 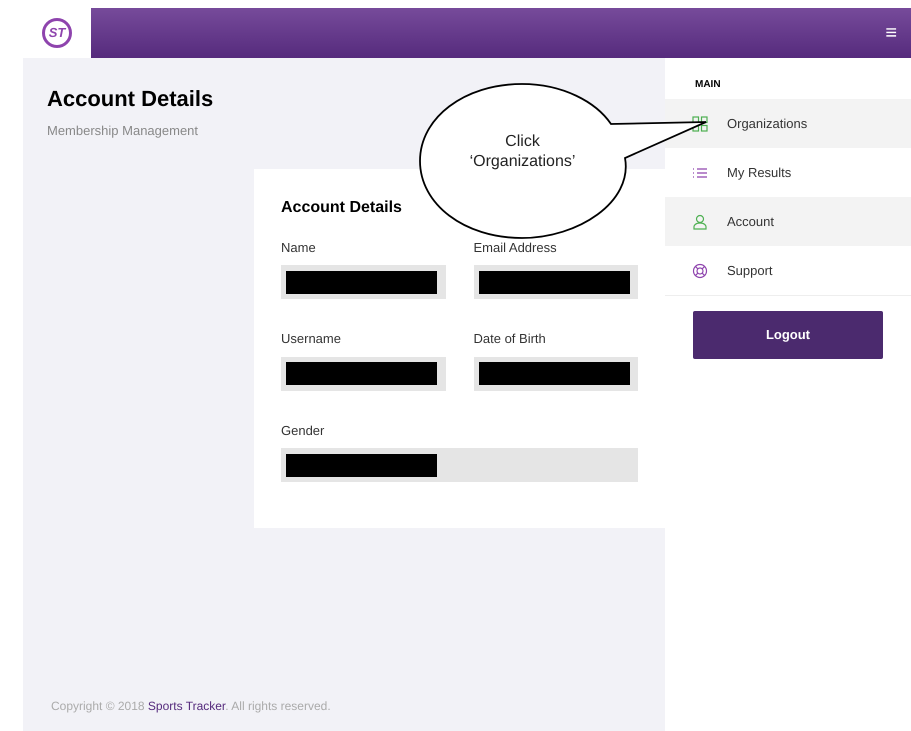 What do you see at coordinates (303, 431) in the screenshot?
I see `field-label: Gender` at bounding box center [303, 431].